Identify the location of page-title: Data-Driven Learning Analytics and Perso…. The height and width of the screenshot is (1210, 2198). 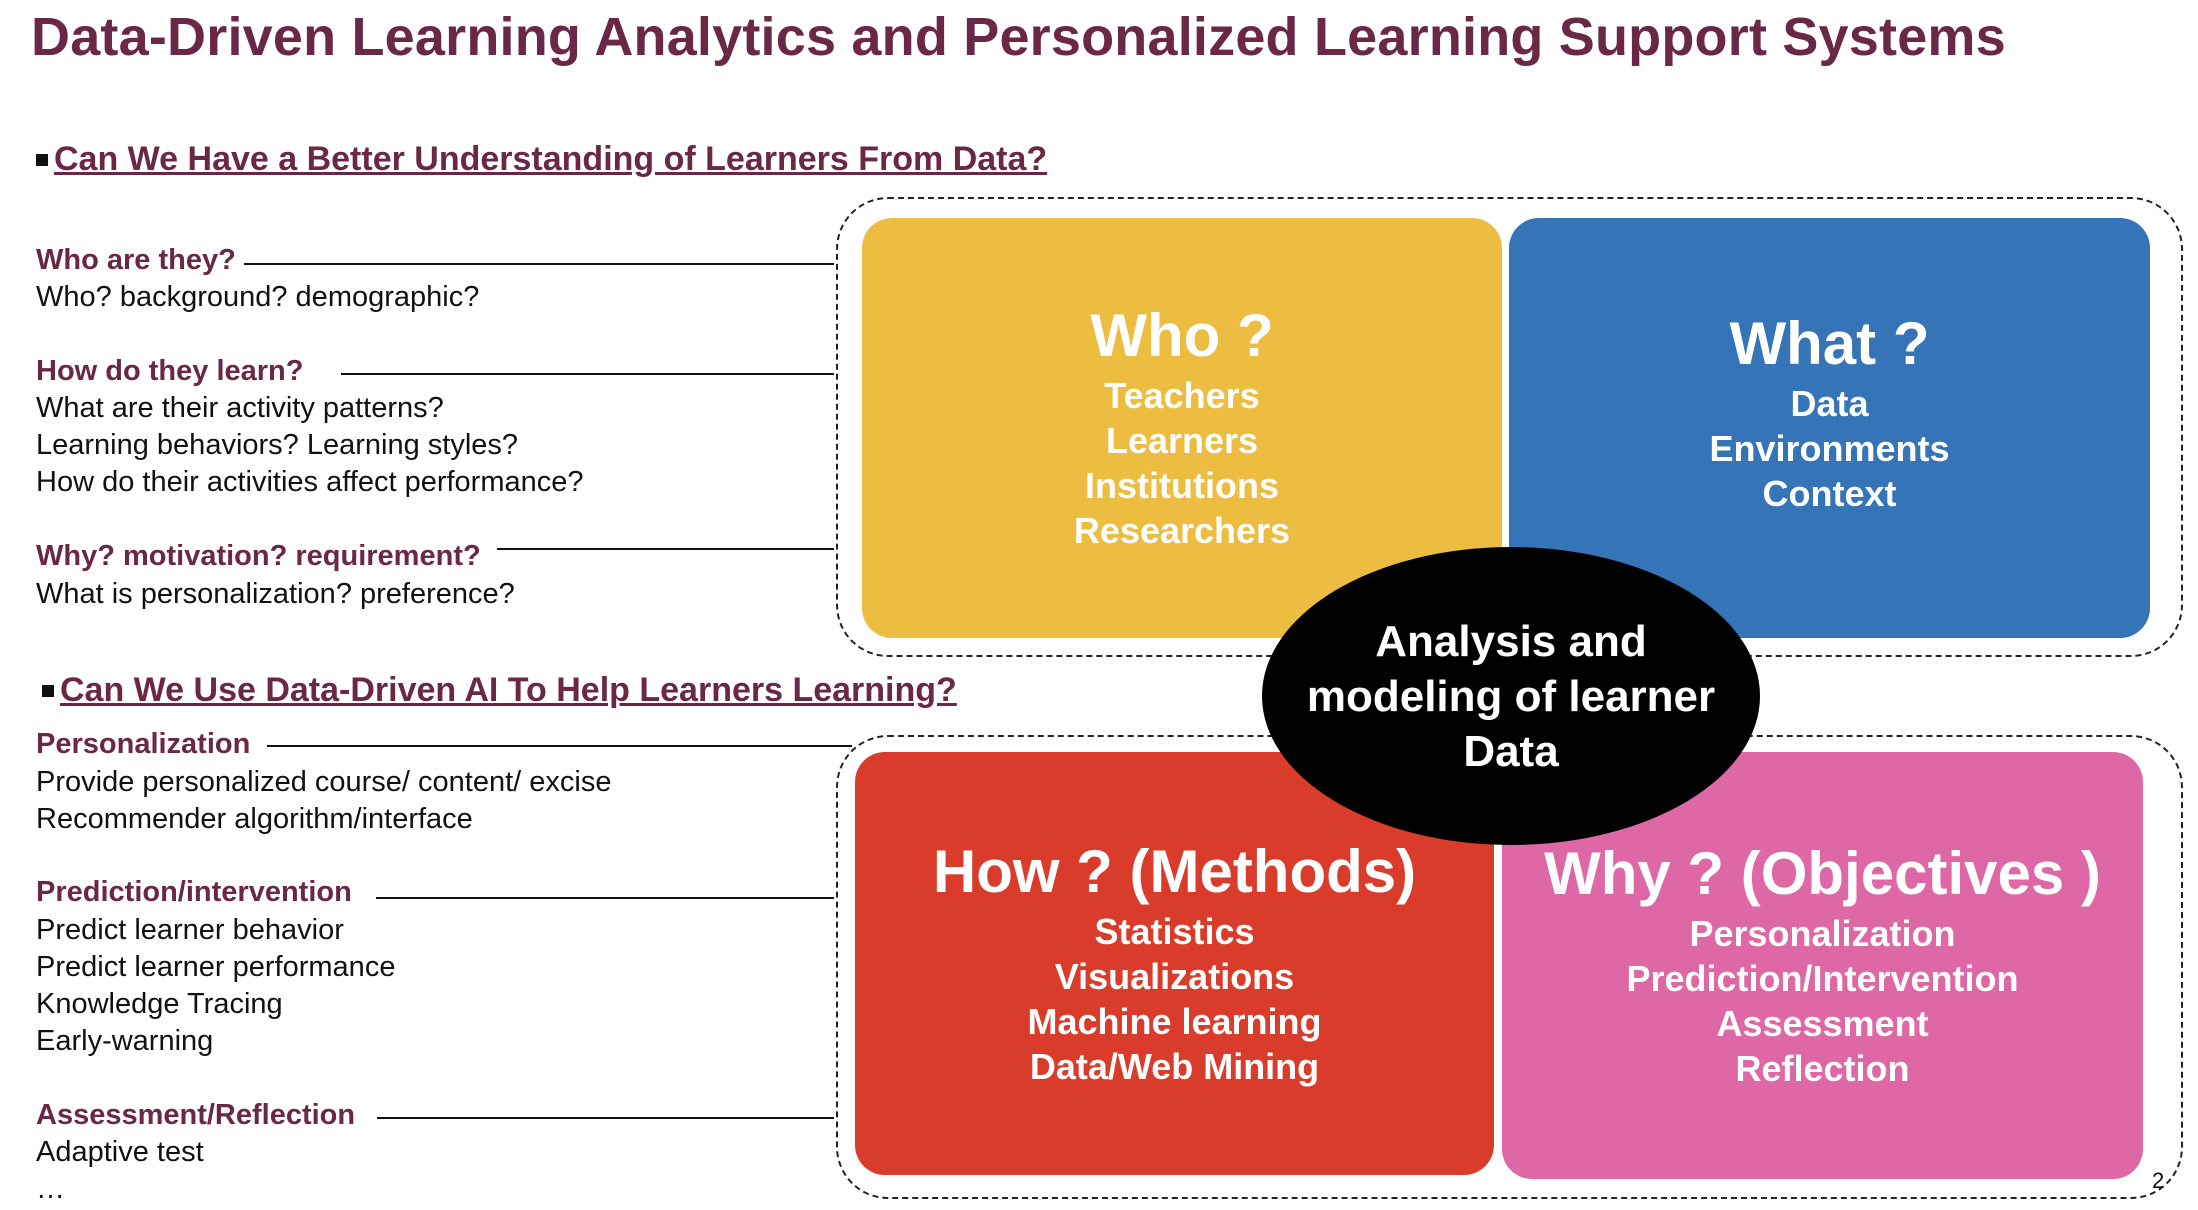
(1018, 37).